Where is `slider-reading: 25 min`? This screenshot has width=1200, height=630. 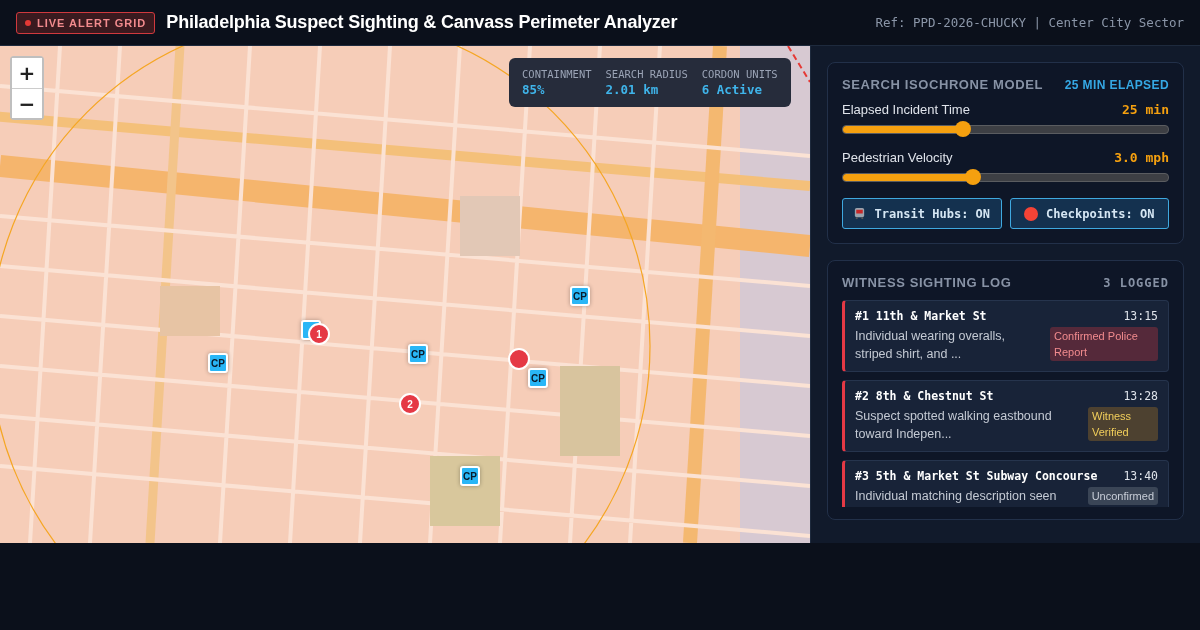 slider-reading: 25 min is located at coordinates (1145, 109).